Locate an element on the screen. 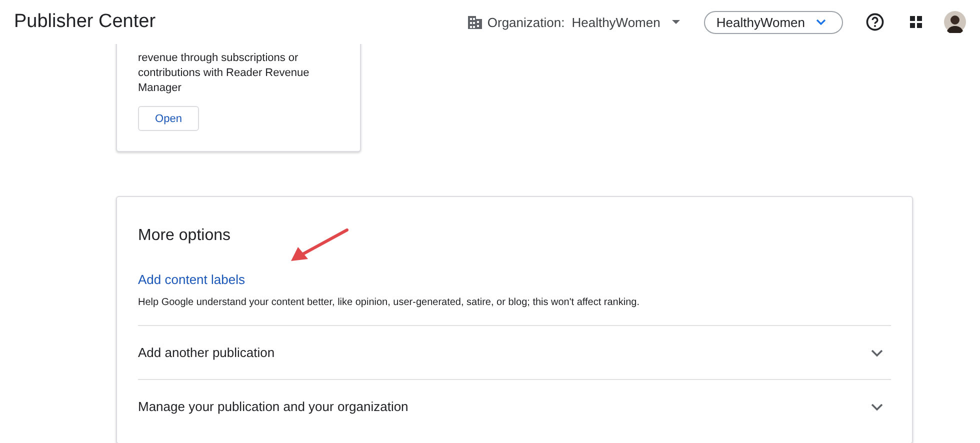  link-description: Help Google understand your content better, like opinion, user-generated, satire, or blog; this won't affect ranking. is located at coordinates (514, 311).